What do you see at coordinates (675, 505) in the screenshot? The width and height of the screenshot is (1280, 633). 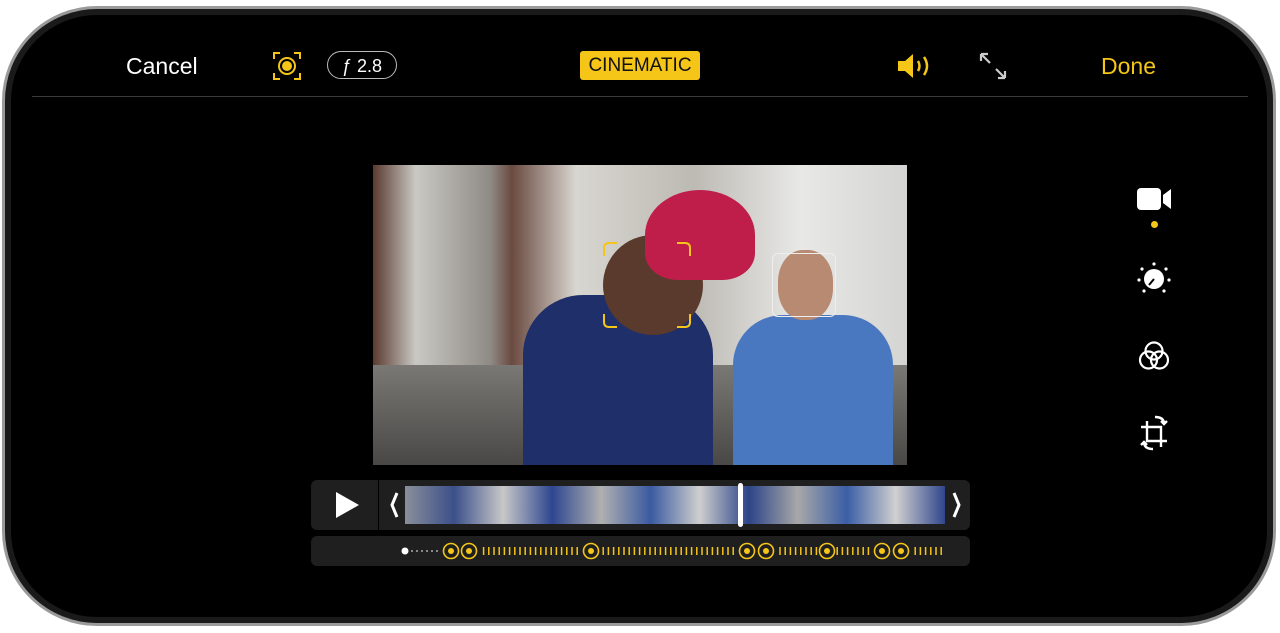 I see `thumbnail-strip` at bounding box center [675, 505].